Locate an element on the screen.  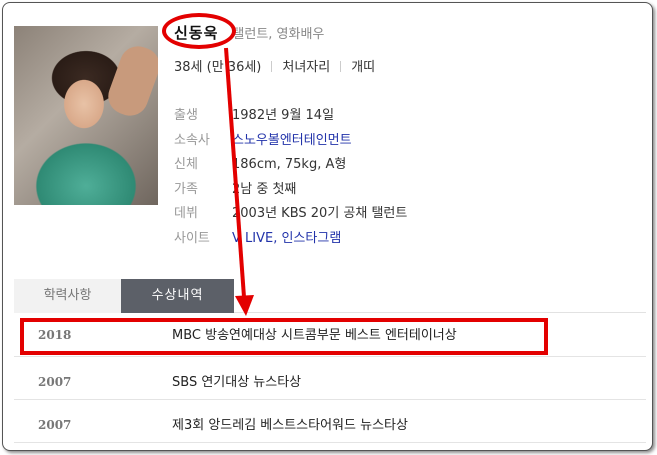
info-row-site: 사이트 V LIVE, 인스타그램 is located at coordinates (290, 239).